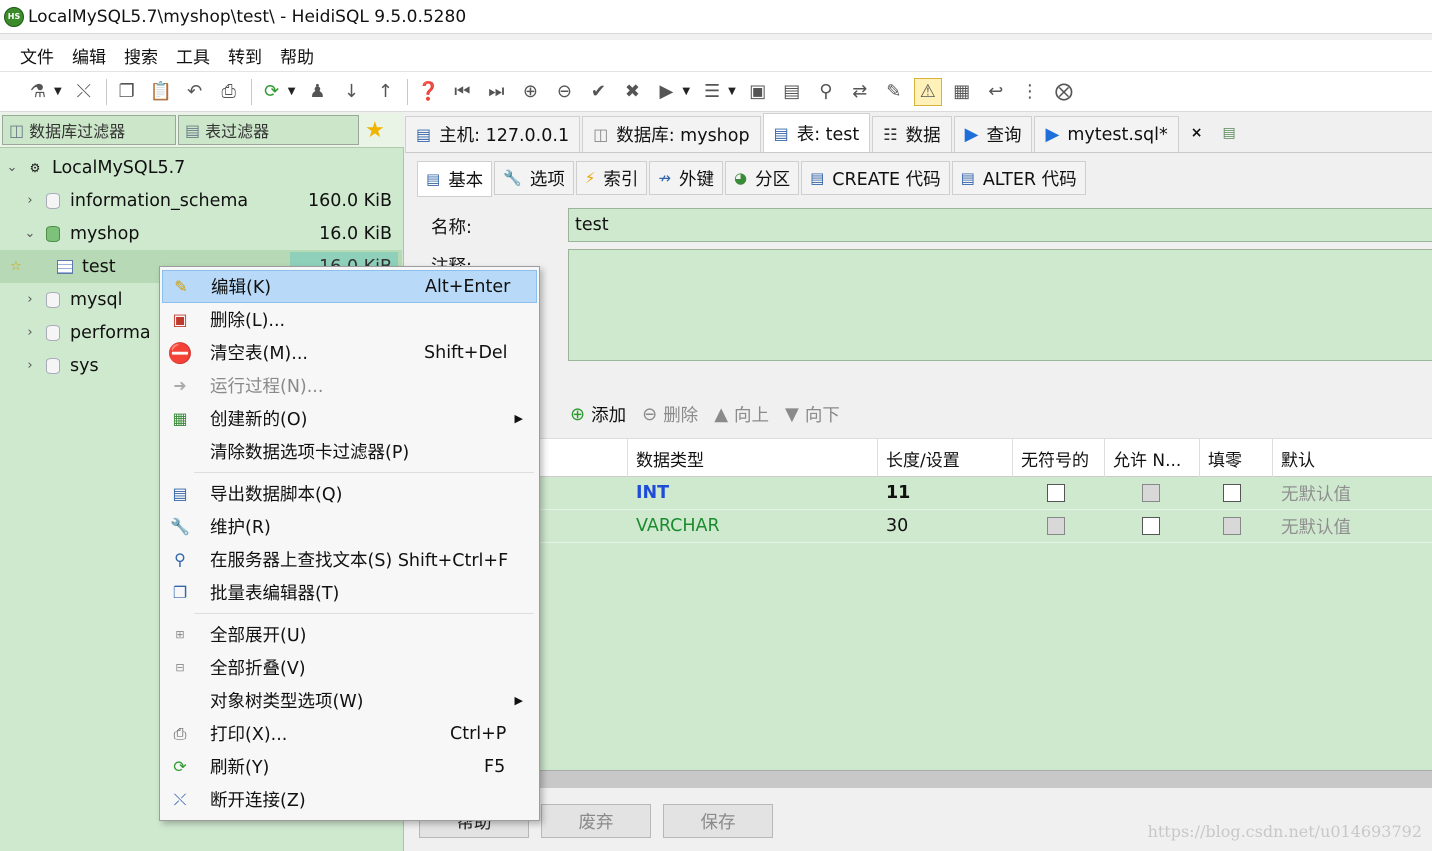 The height and width of the screenshot is (851, 1432). Describe the element at coordinates (201, 200) in the screenshot. I see `tree-db-information-schema: › information_schema 160.0 KiB` at that location.